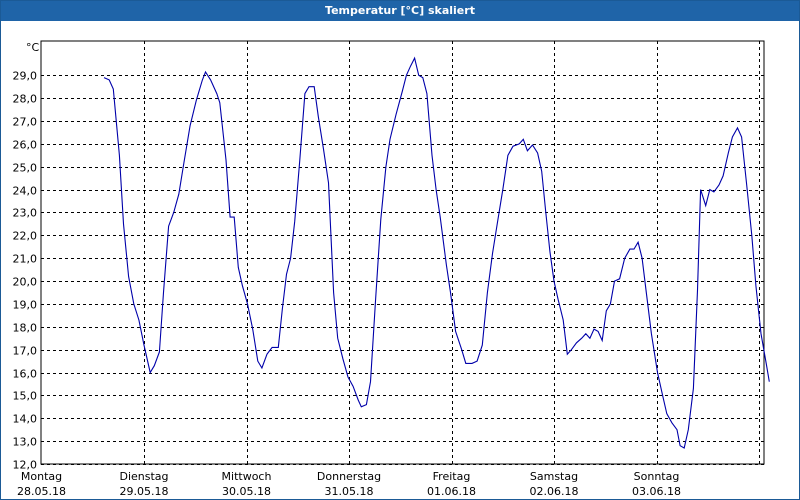 The width and height of the screenshot is (800, 500). Describe the element at coordinates (25, 213) in the screenshot. I see `y-tick-label: 23,0` at that location.